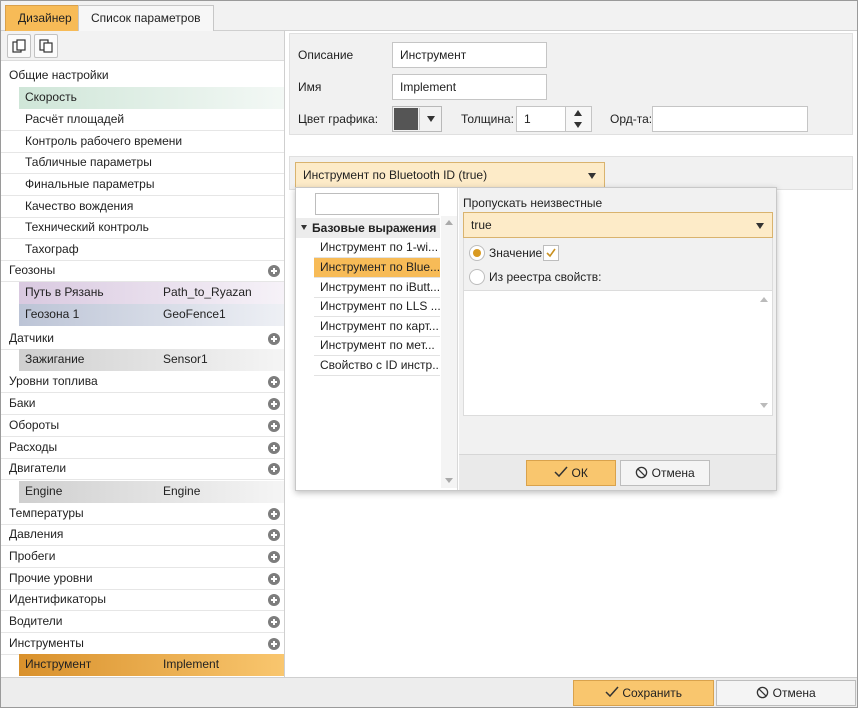  What do you see at coordinates (142, 535) in the screenshot?
I see `tree-group-pressures: Давления` at bounding box center [142, 535].